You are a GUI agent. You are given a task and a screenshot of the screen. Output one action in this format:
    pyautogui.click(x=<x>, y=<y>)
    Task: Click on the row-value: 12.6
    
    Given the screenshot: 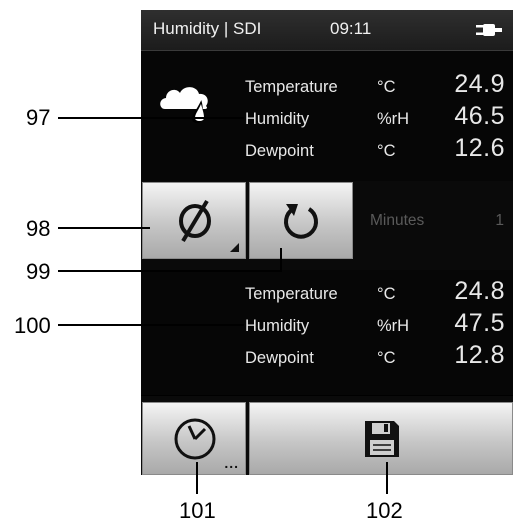 What is the action you would take?
    pyautogui.click(x=479, y=148)
    